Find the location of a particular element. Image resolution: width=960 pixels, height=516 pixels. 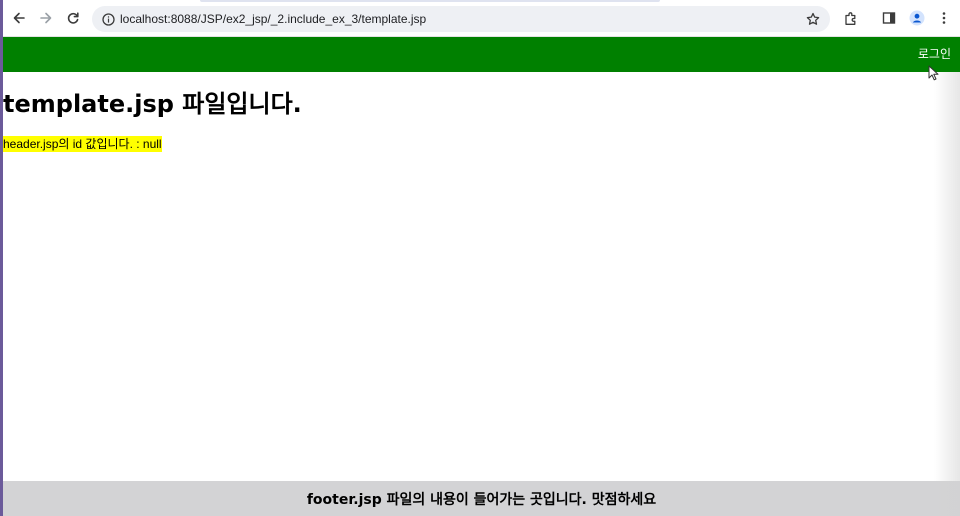

side-panel-icon is located at coordinates (889, 18).